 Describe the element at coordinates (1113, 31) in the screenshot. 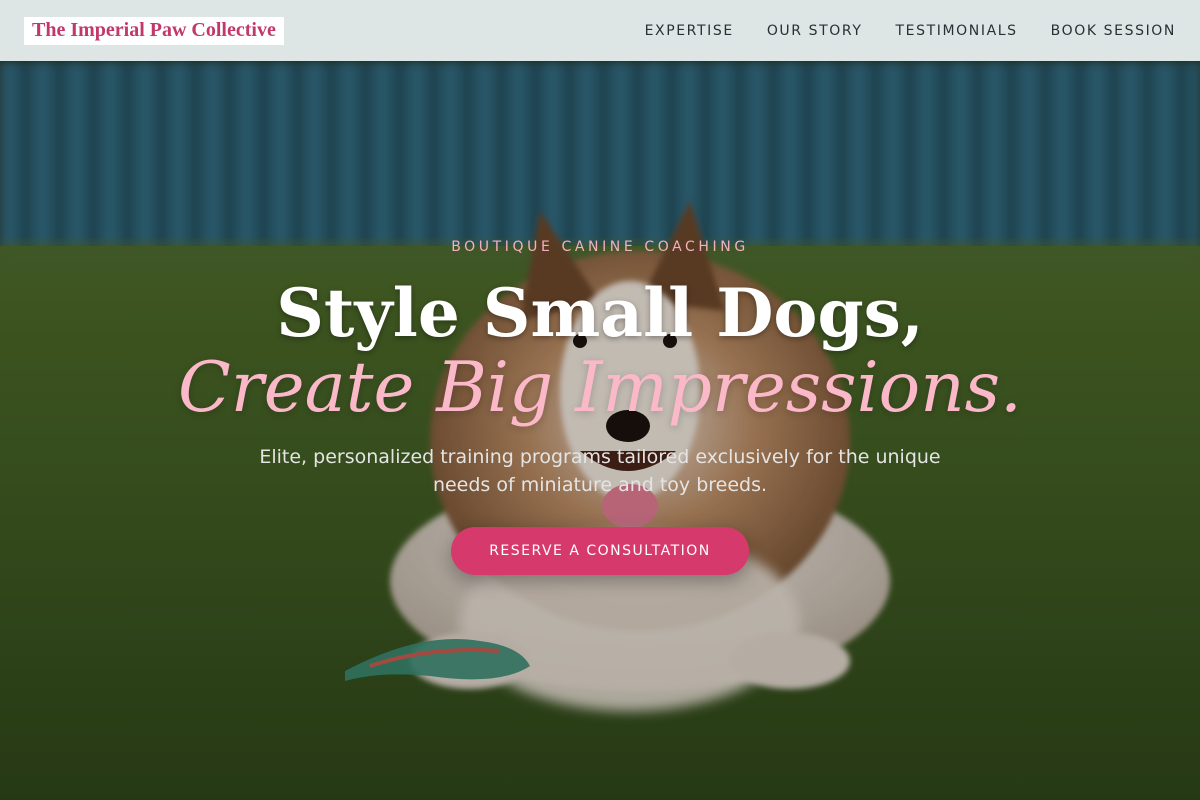

I see `nav-link-book-session: BOOK SESSION` at that location.